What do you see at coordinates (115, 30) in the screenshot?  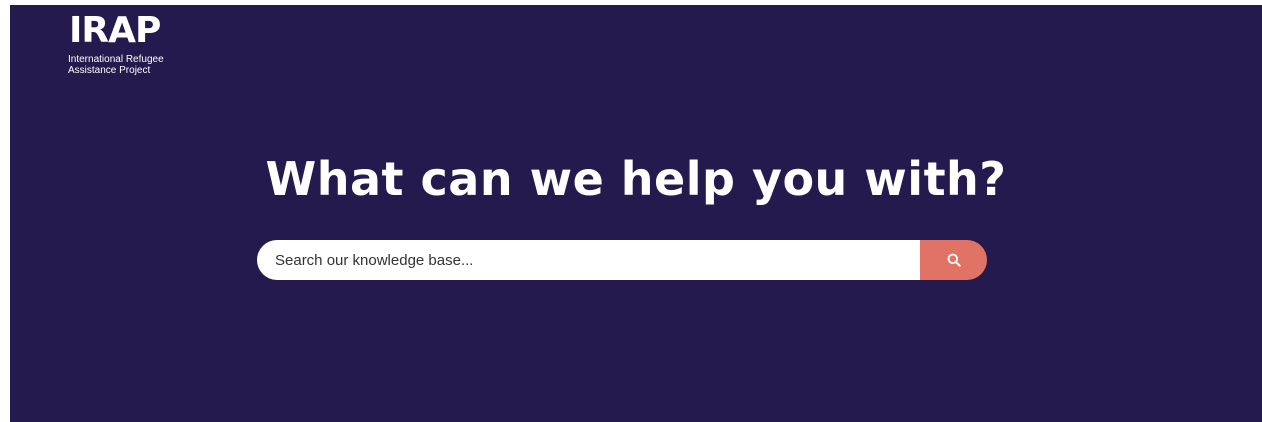 I see `logo-mark: IRAP` at bounding box center [115, 30].